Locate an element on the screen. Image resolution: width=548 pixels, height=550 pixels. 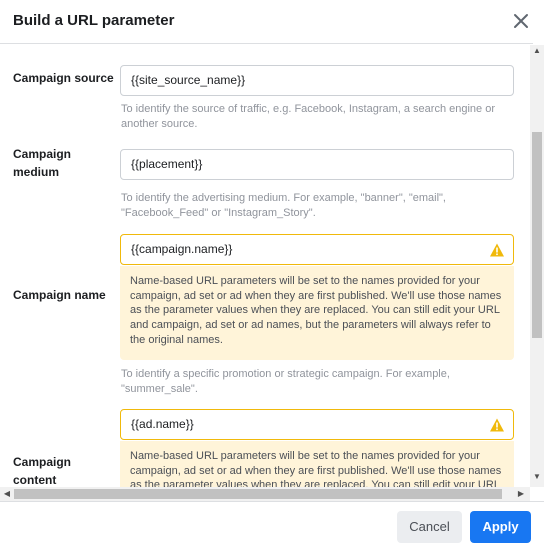
horizontal-scrollbar: ◀ ▶ is located at coordinates (265, 494).